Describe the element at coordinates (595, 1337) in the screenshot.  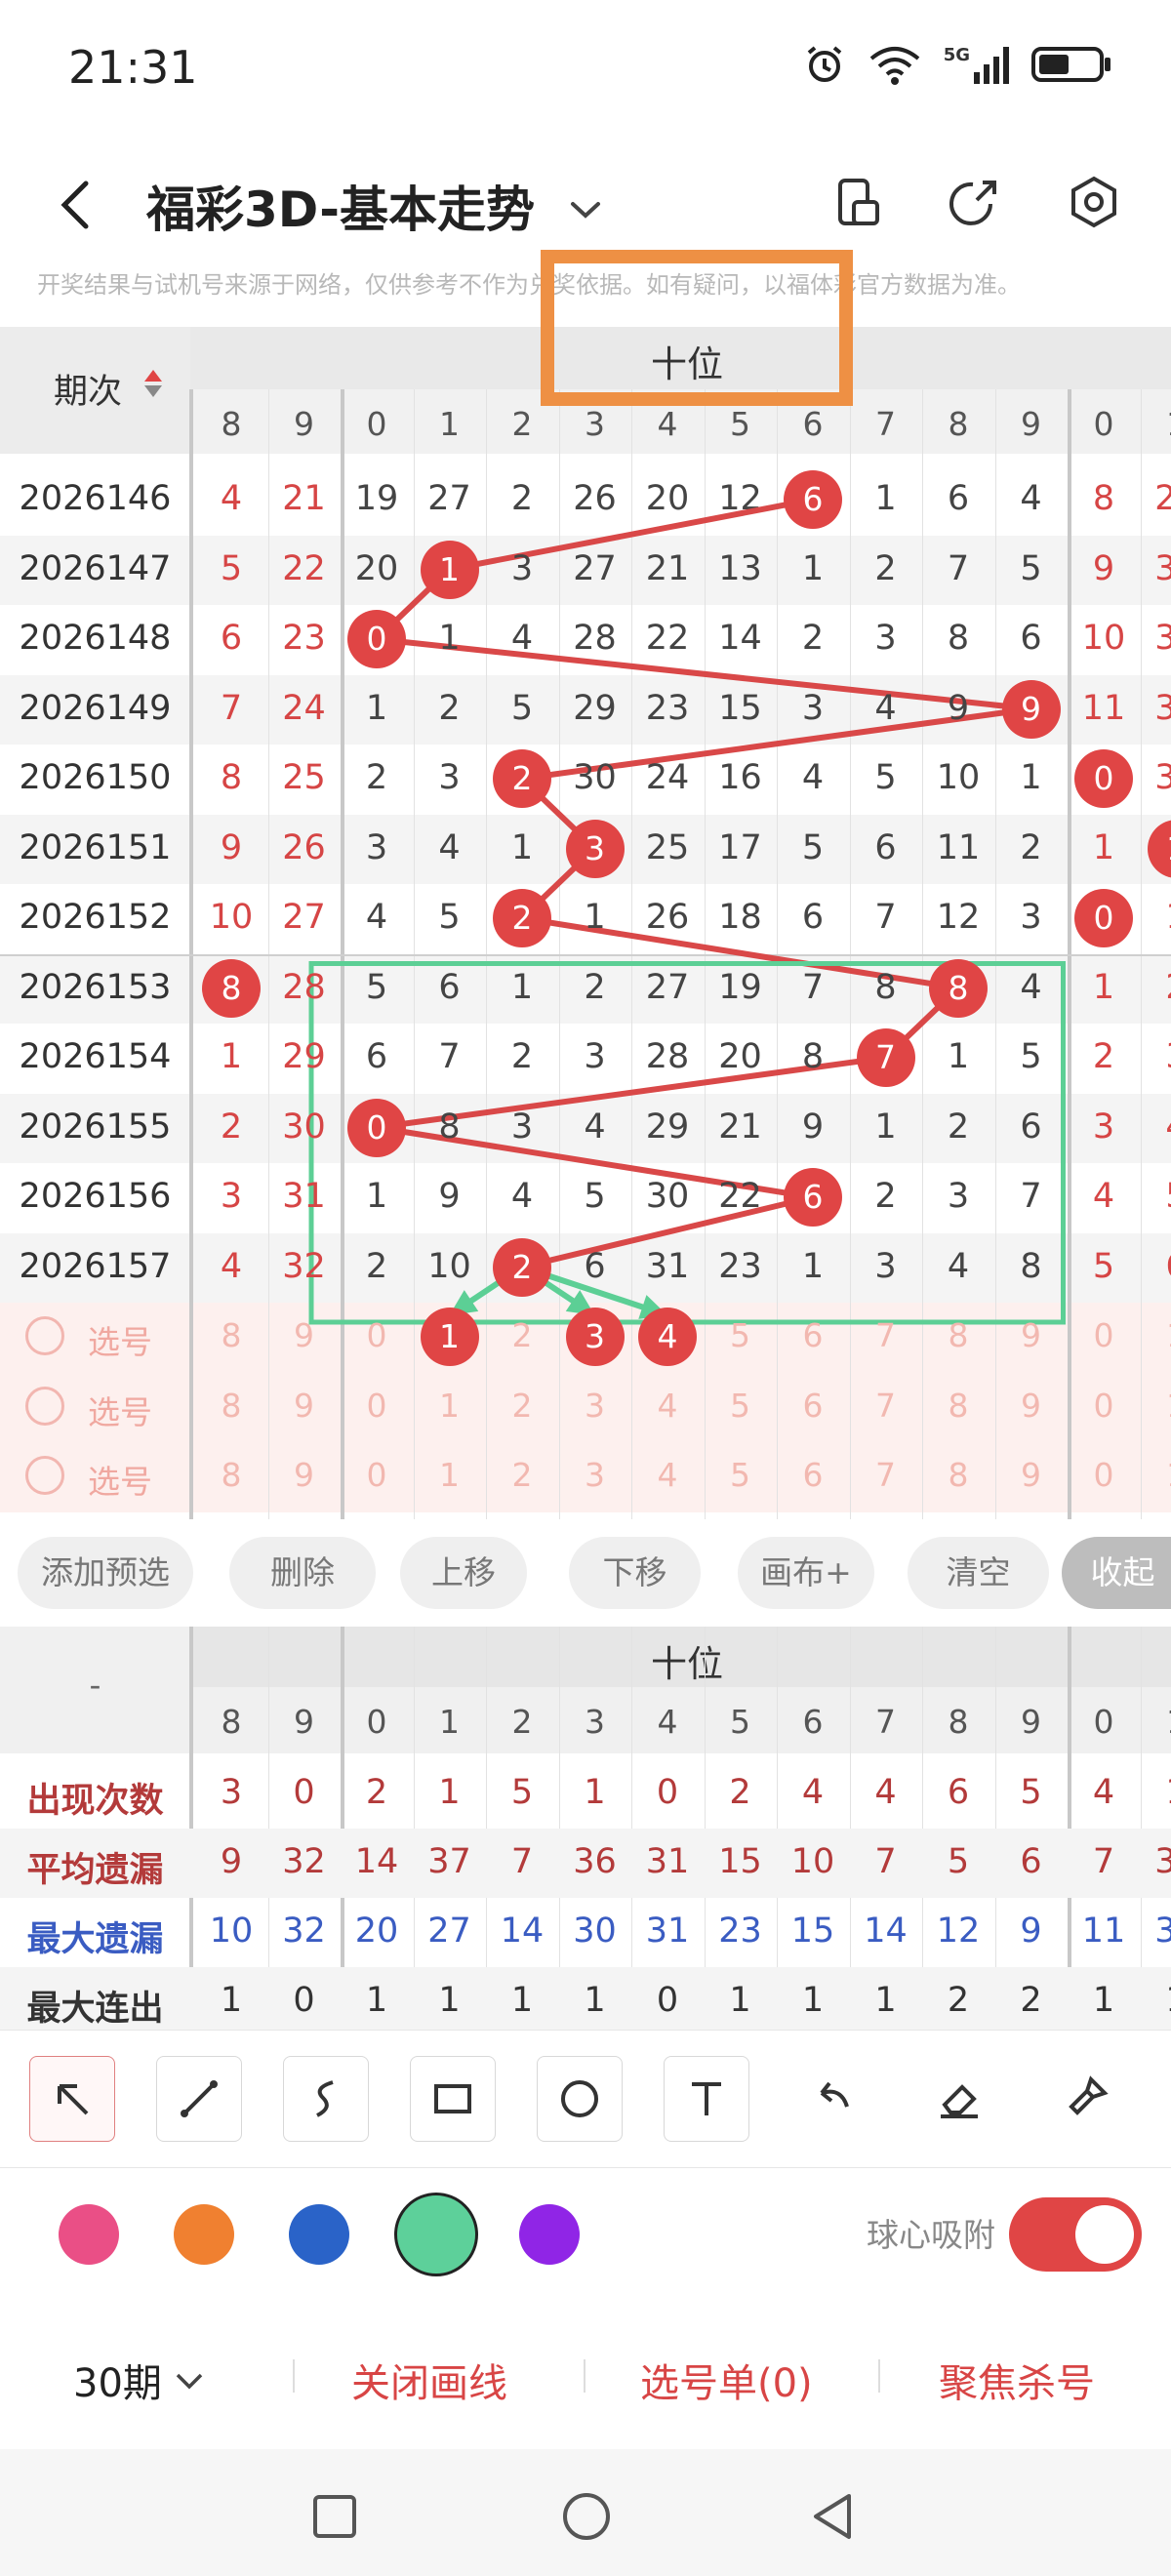
I see `pick-ball: 3` at that location.